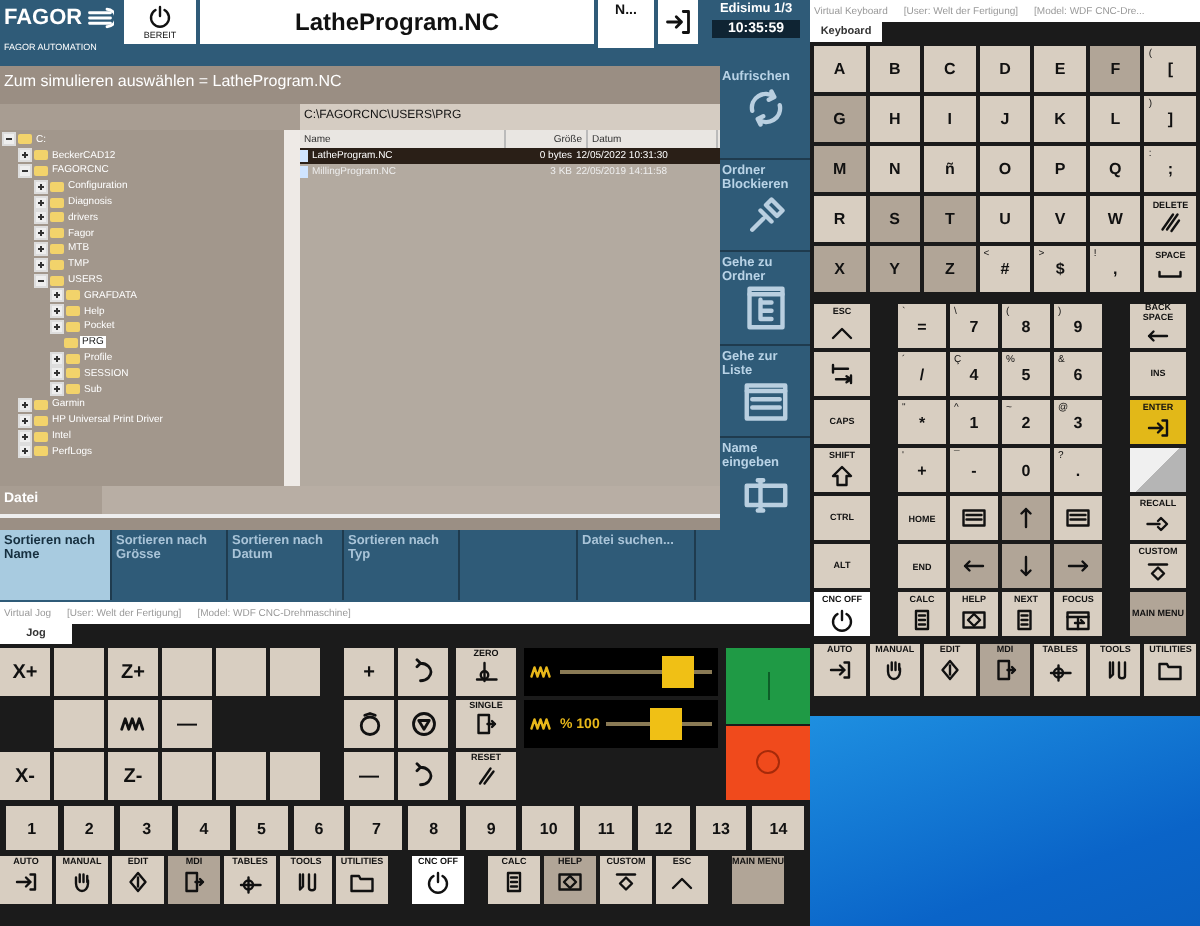  Describe the element at coordinates (765, 494) in the screenshot. I see `text-cursor-icon` at that location.